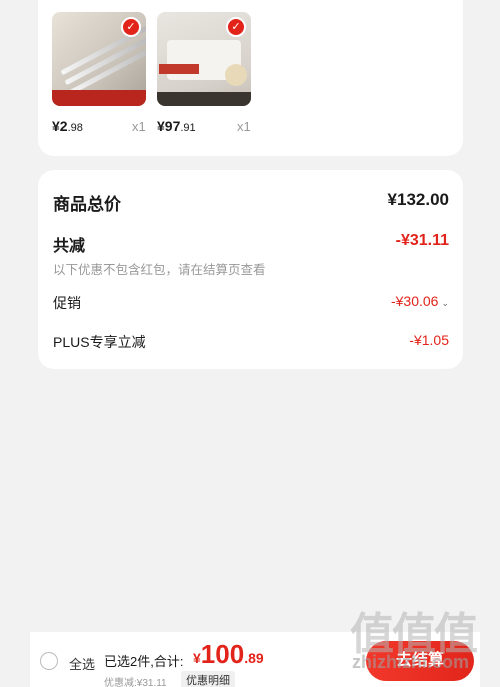 Image resolution: width=500 pixels, height=687 pixels. I want to click on plus-discount-value: -¥1.05, so click(429, 340).